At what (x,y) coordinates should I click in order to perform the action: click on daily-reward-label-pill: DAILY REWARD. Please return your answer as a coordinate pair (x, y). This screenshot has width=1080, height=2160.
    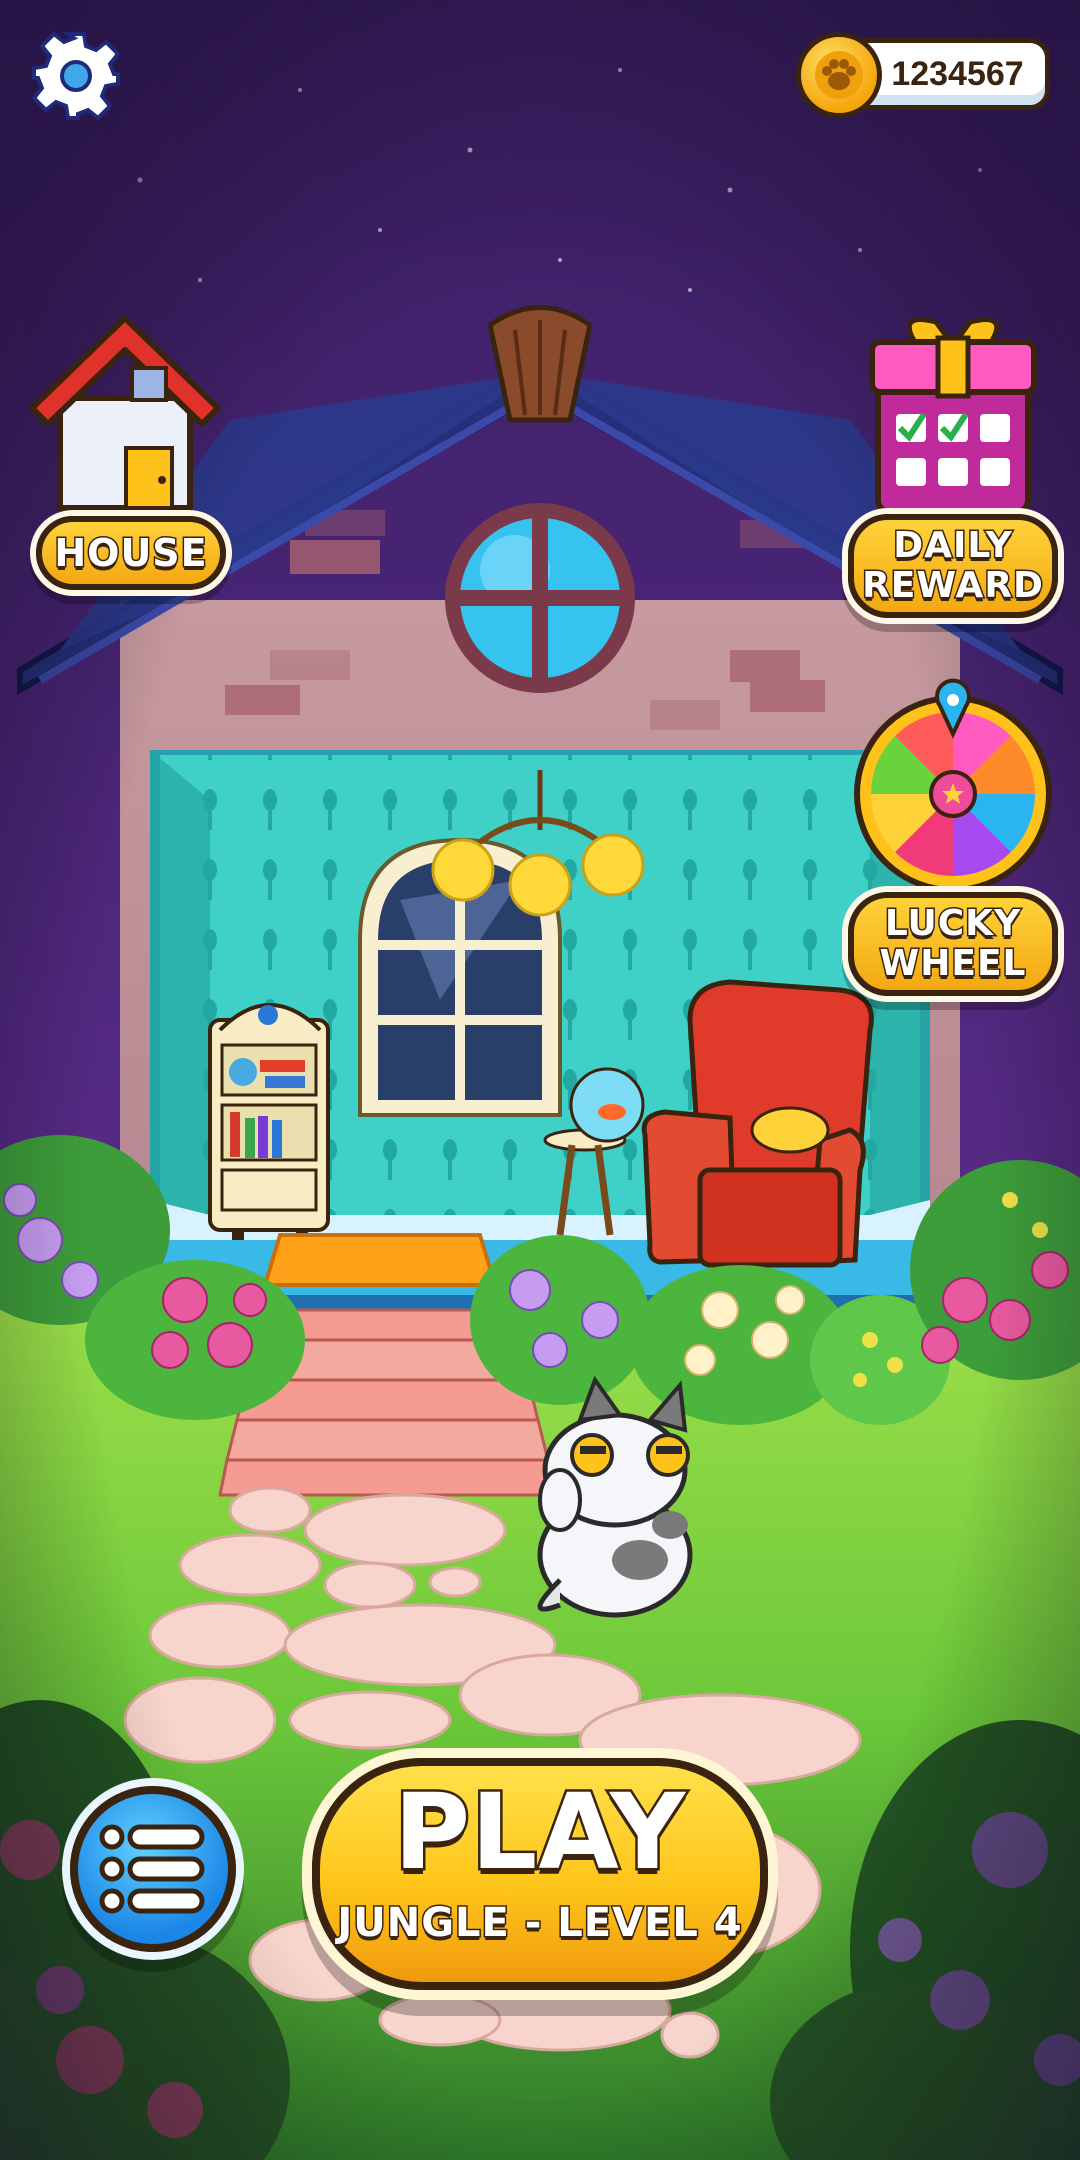
    Looking at the image, I should click on (953, 566).